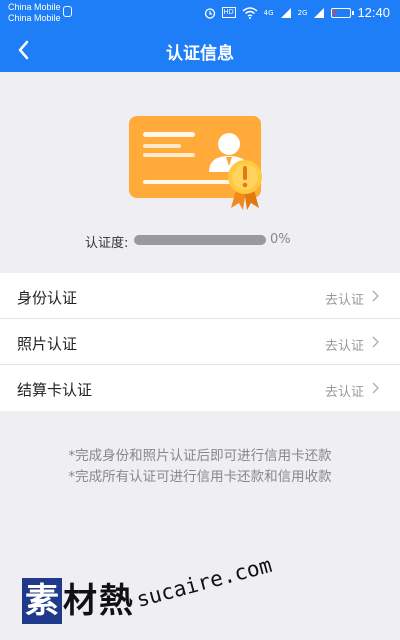 The image size is (400, 640). What do you see at coordinates (200, 296) in the screenshot?
I see `list-item-identity-certification: 身份认证 去认证` at bounding box center [200, 296].